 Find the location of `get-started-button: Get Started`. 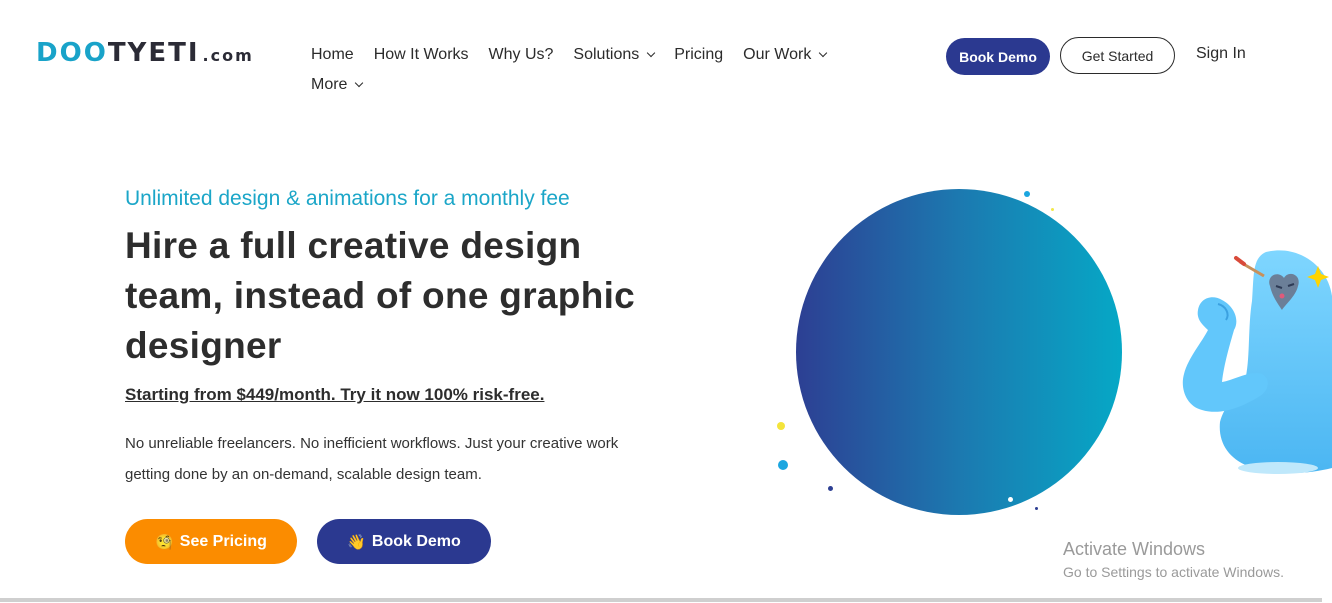

get-started-button: Get Started is located at coordinates (1117, 55).